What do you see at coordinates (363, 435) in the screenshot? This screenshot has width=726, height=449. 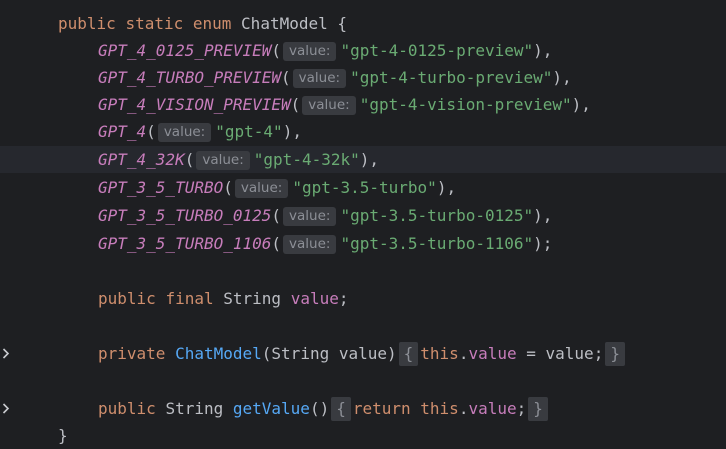 I see `code-line-closing-brace: }` at bounding box center [363, 435].